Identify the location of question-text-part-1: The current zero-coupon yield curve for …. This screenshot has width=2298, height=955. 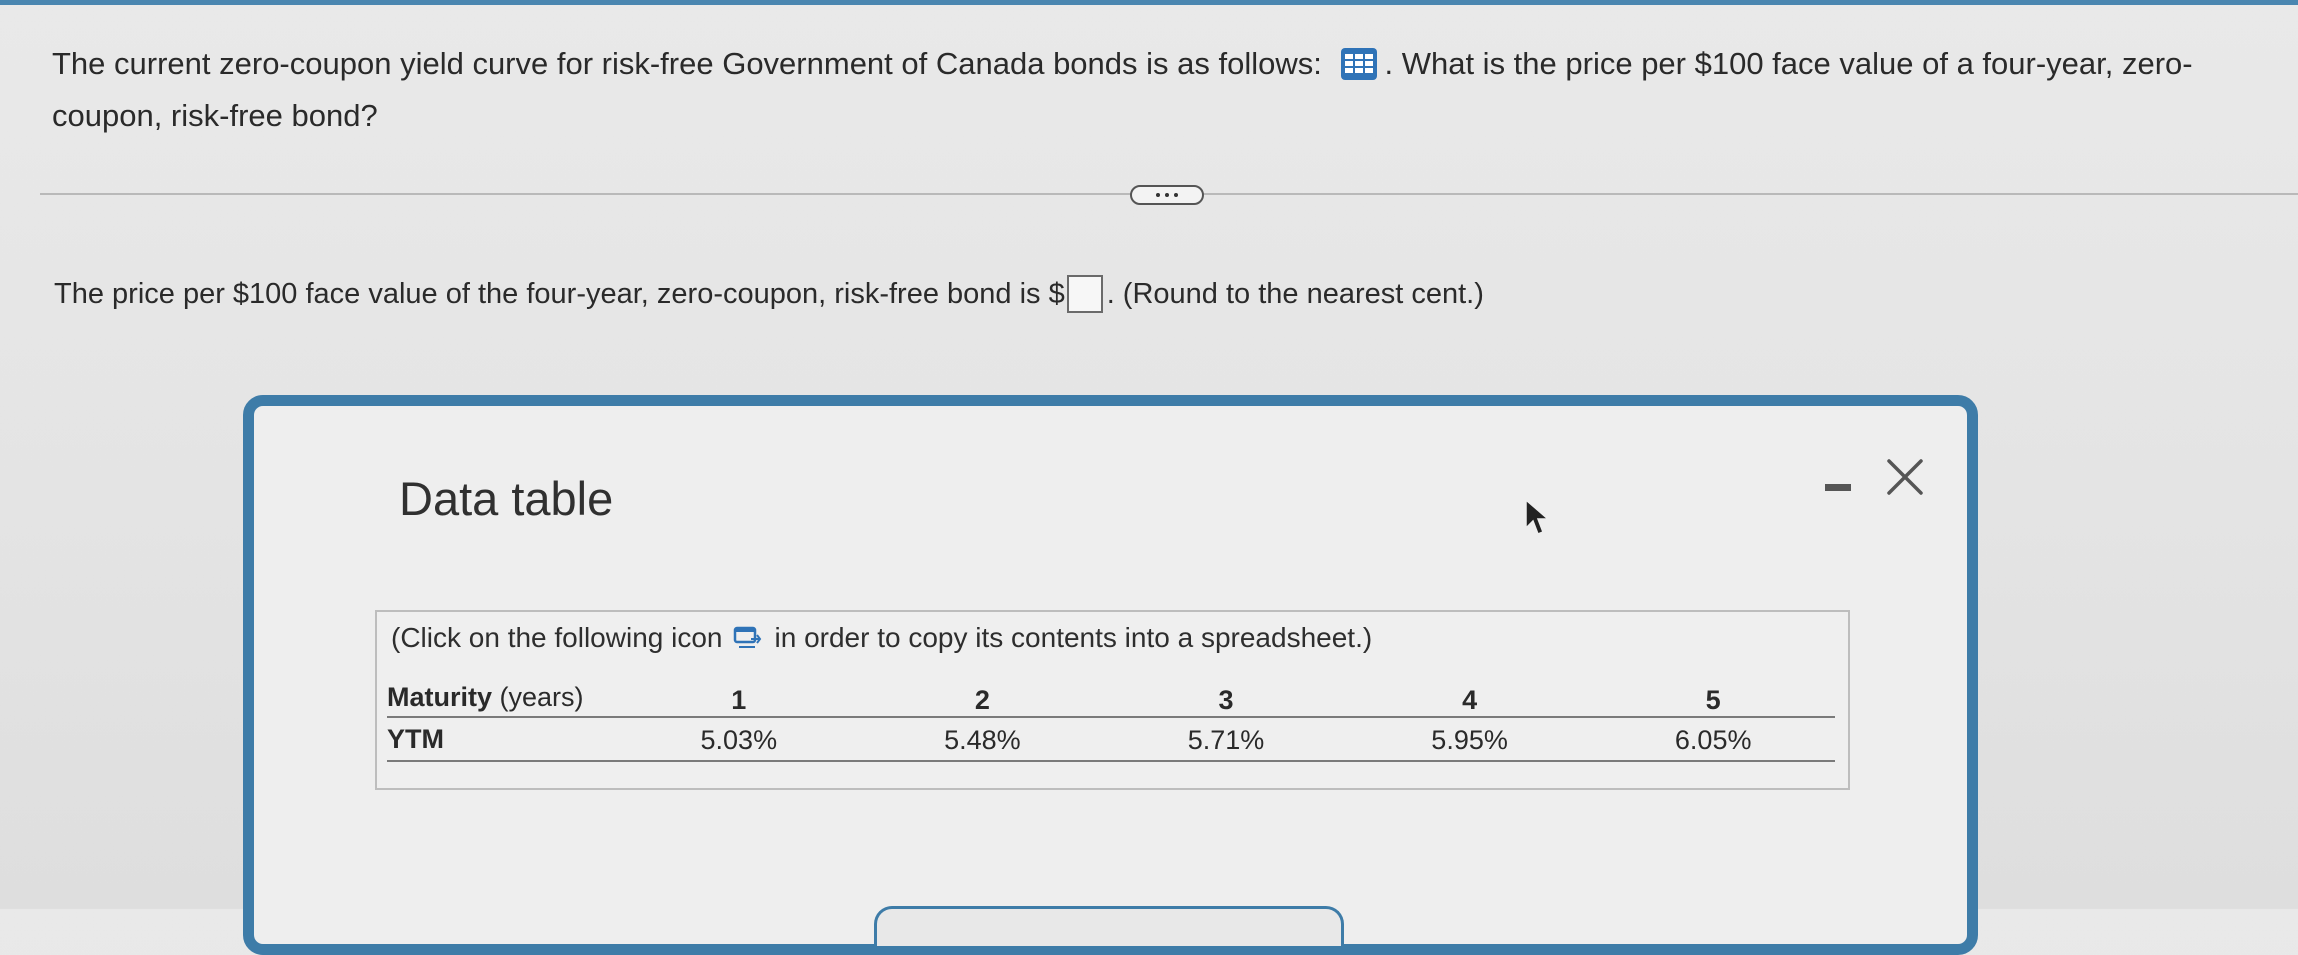
(691, 63).